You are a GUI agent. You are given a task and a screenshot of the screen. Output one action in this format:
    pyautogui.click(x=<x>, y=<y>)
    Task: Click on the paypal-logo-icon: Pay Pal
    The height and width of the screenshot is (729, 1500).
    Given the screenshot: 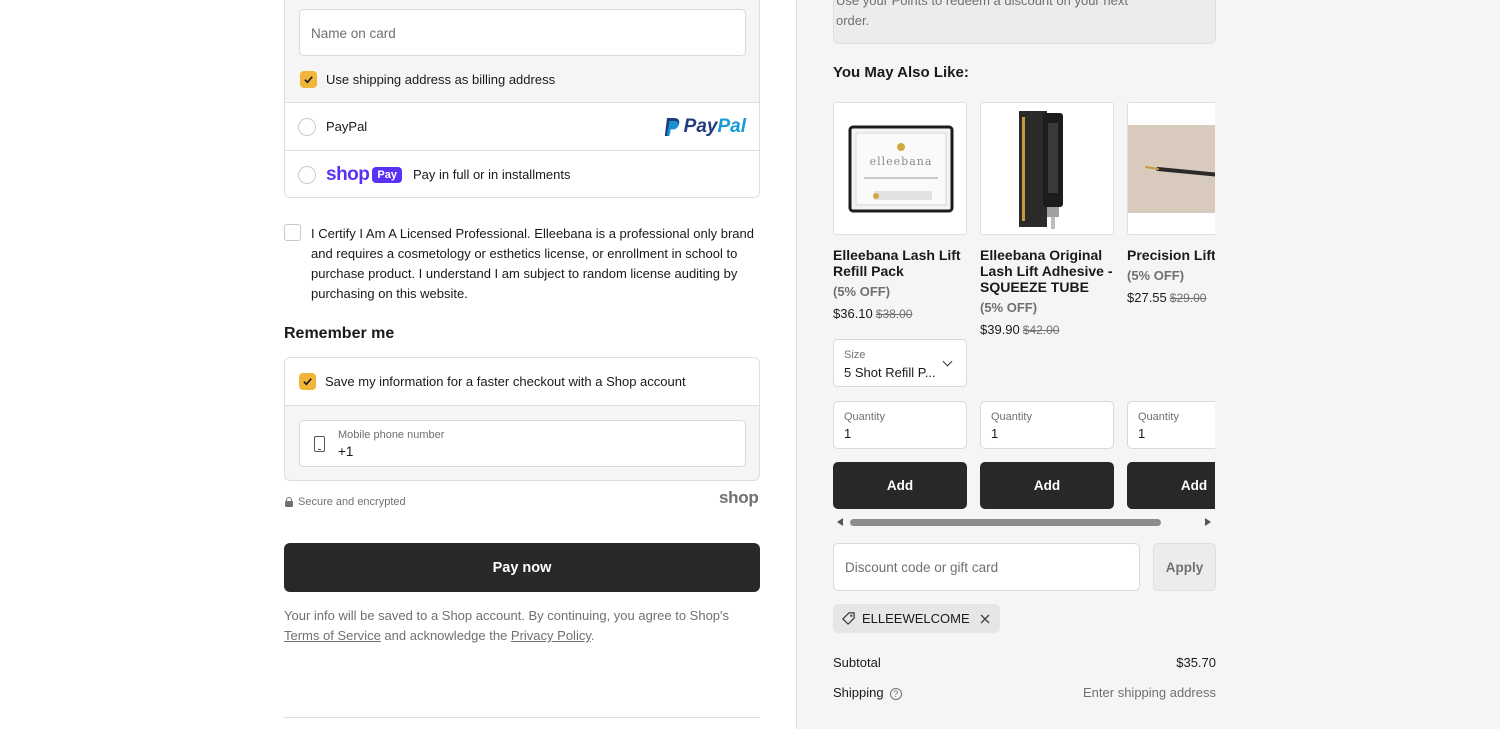 What is the action you would take?
    pyautogui.click(x=704, y=127)
    